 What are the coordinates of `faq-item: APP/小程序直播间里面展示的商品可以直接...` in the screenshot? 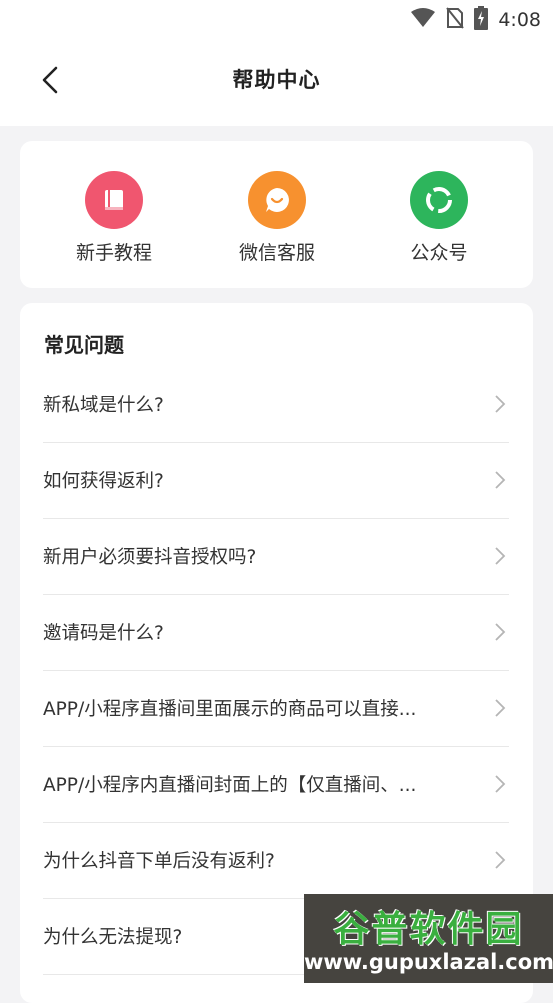 It's located at (276, 709).